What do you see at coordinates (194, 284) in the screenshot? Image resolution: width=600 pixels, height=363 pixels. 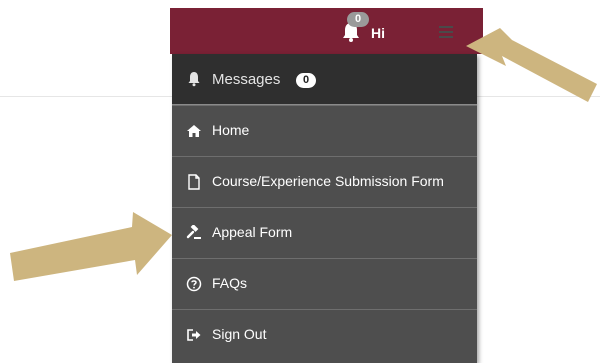 I see `question-circle-icon` at bounding box center [194, 284].